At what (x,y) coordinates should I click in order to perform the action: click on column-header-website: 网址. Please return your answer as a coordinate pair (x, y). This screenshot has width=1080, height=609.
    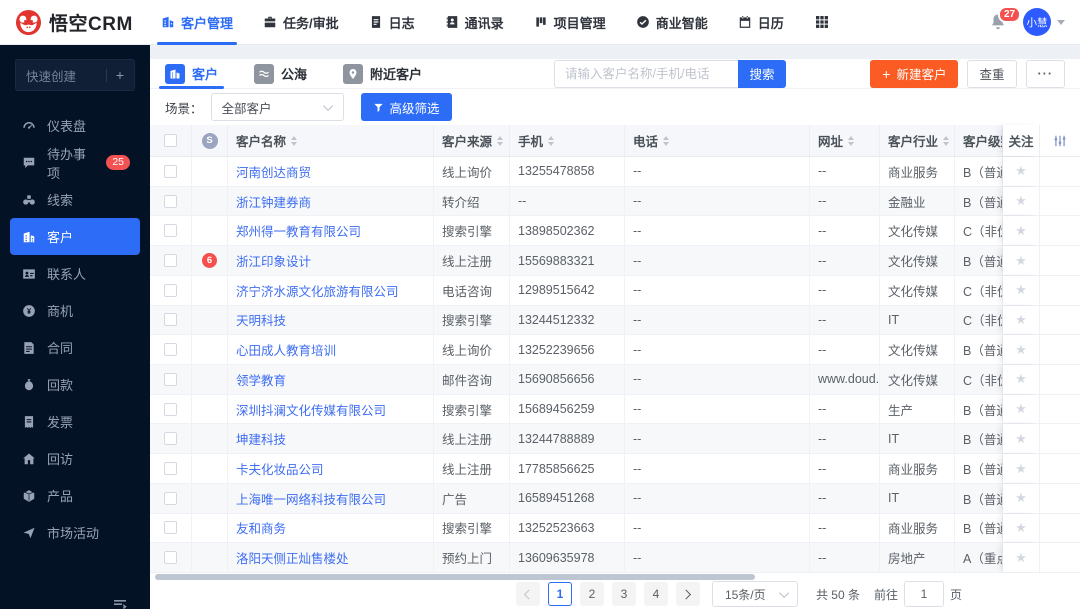
    Looking at the image, I should click on (845, 140).